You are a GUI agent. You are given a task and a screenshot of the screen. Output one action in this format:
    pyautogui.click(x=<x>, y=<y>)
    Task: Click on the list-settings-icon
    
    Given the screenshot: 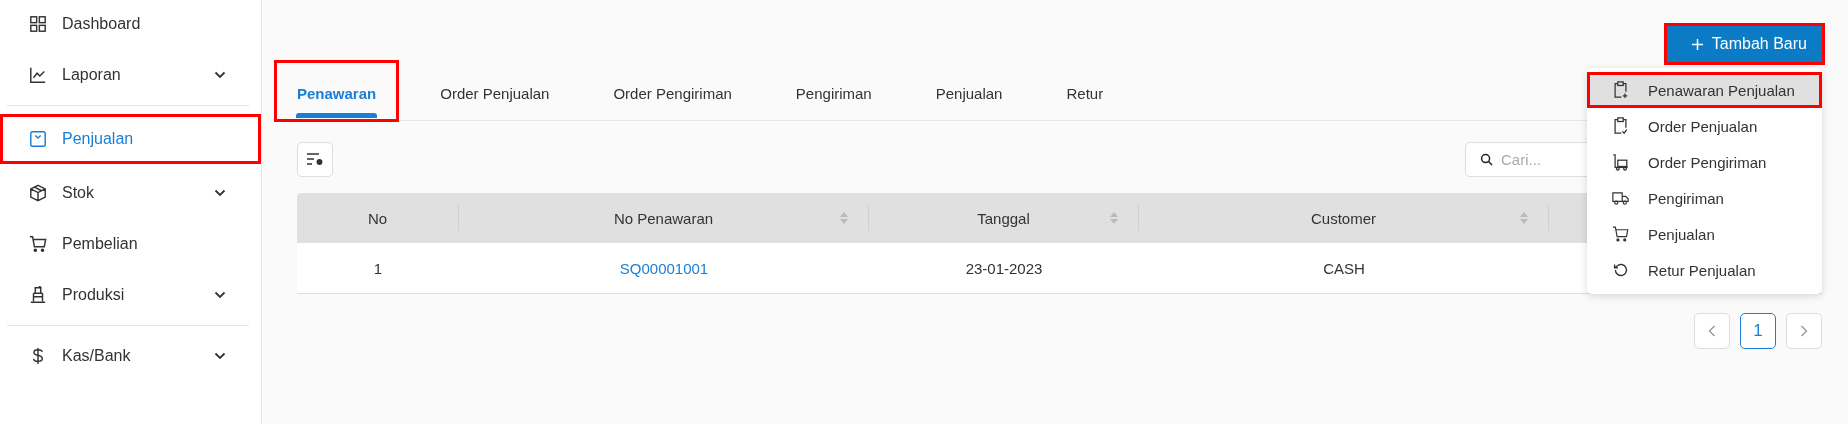 What is the action you would take?
    pyautogui.click(x=315, y=159)
    